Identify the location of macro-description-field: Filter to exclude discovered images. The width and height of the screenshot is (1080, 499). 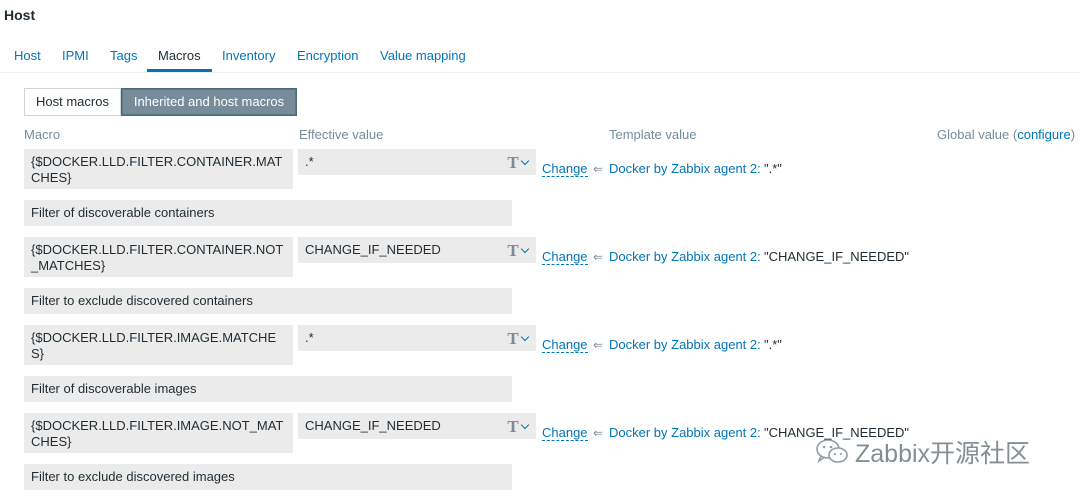
(268, 477).